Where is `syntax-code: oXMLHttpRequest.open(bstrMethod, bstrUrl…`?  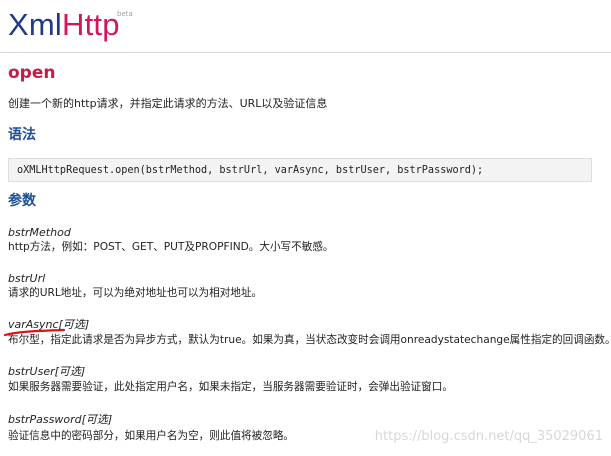 syntax-code: oXMLHttpRequest.open(bstrMethod, bstrUrl… is located at coordinates (250, 170).